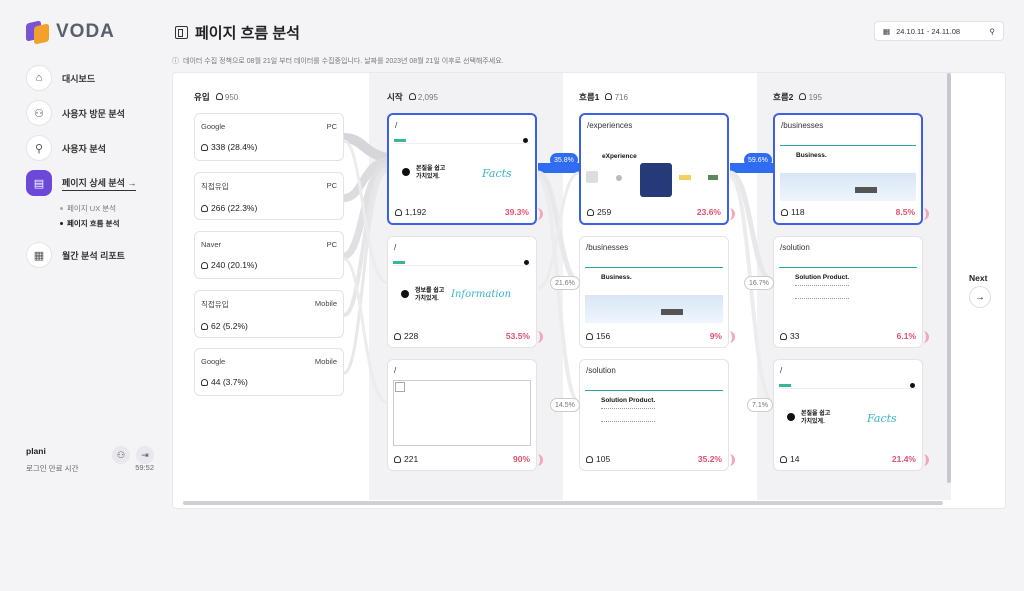 This screenshot has width=1024, height=591. What do you see at coordinates (783, 97) in the screenshot?
I see `column-label: 흐름2` at bounding box center [783, 97].